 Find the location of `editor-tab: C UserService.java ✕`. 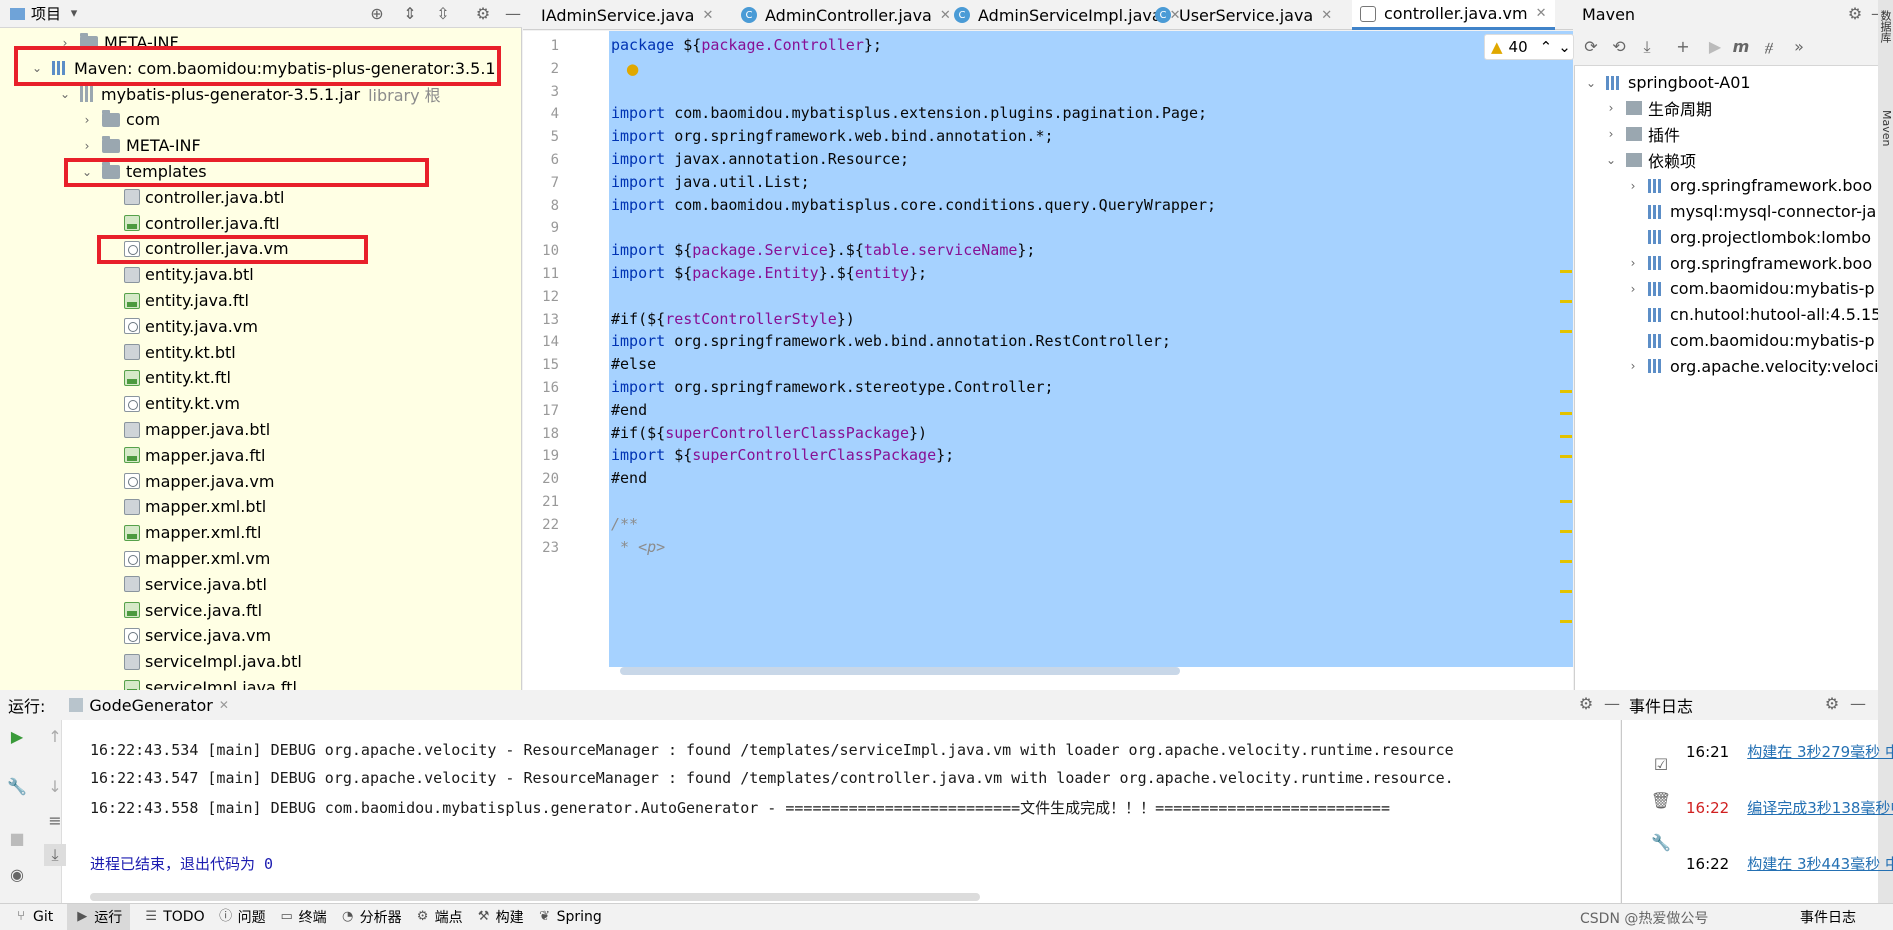

editor-tab: C UserService.java ✕ is located at coordinates (1243, 15).